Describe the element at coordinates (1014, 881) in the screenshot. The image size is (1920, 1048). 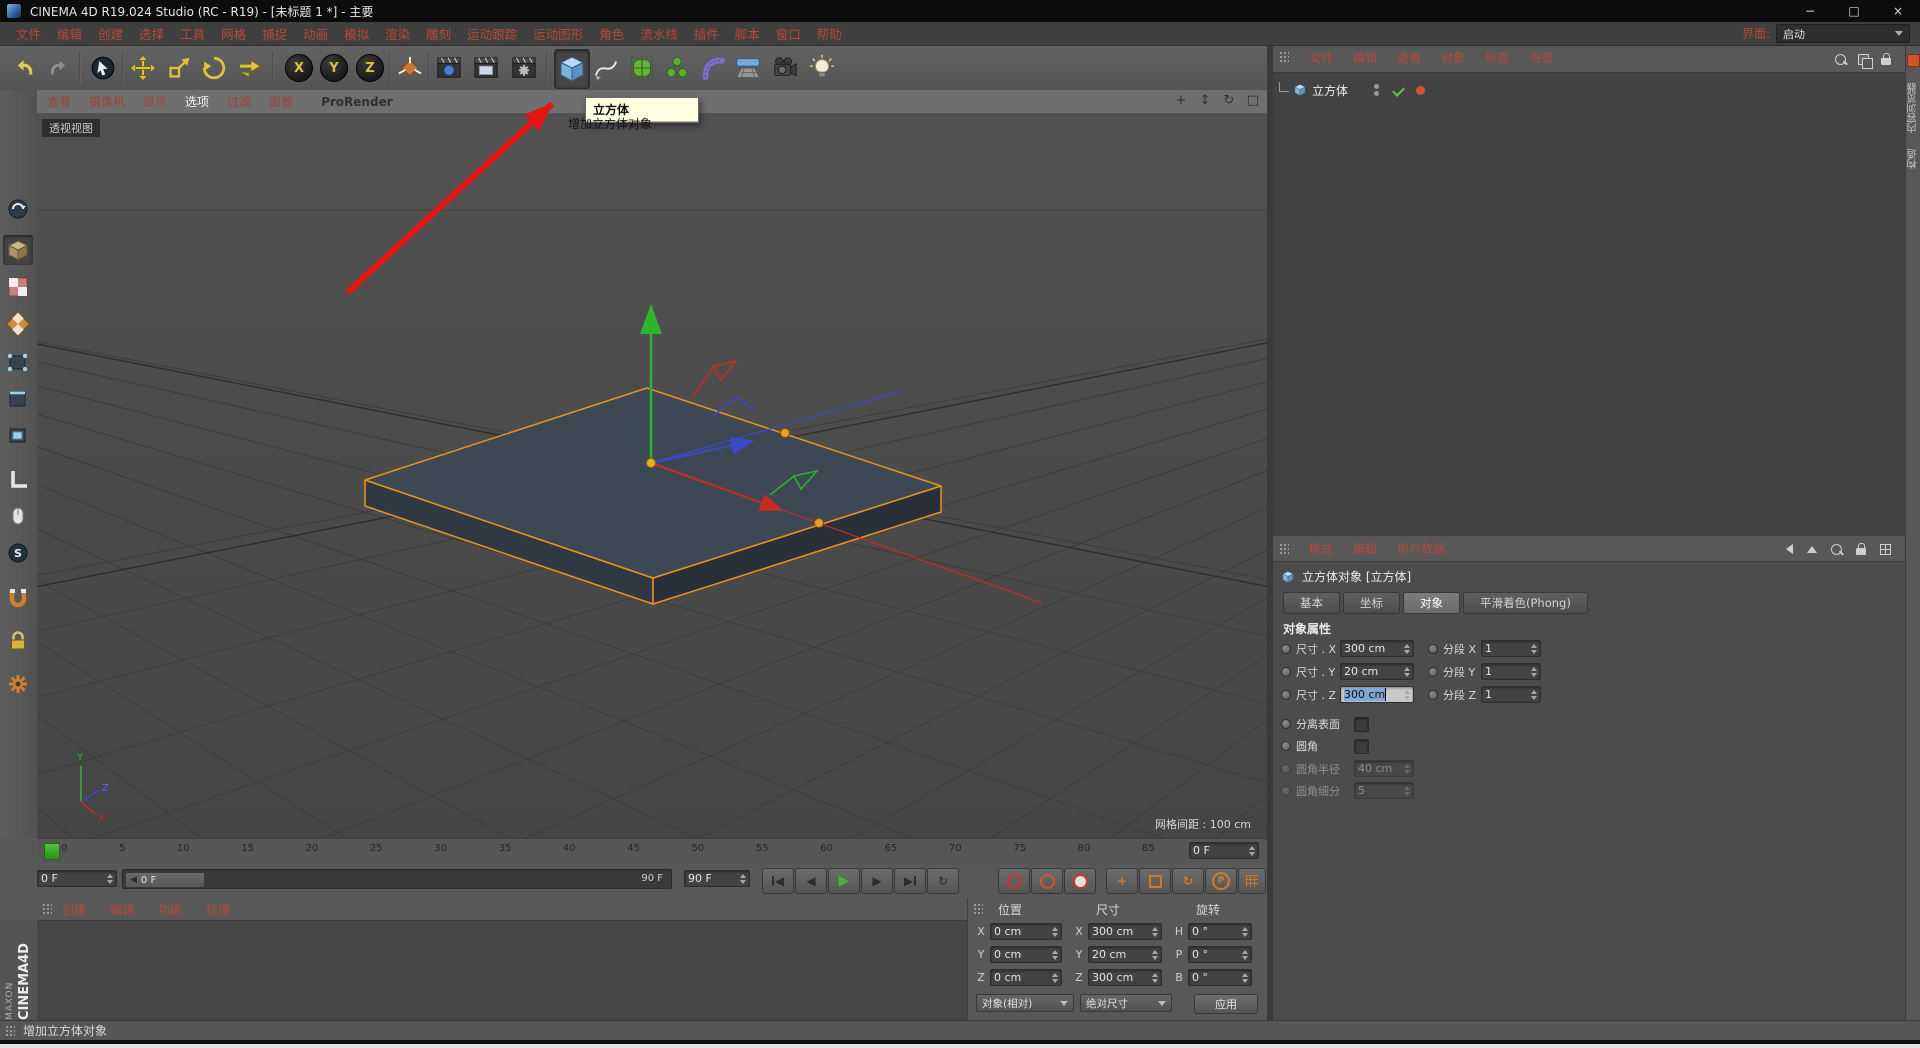
I see `record-keyframe-button` at that location.